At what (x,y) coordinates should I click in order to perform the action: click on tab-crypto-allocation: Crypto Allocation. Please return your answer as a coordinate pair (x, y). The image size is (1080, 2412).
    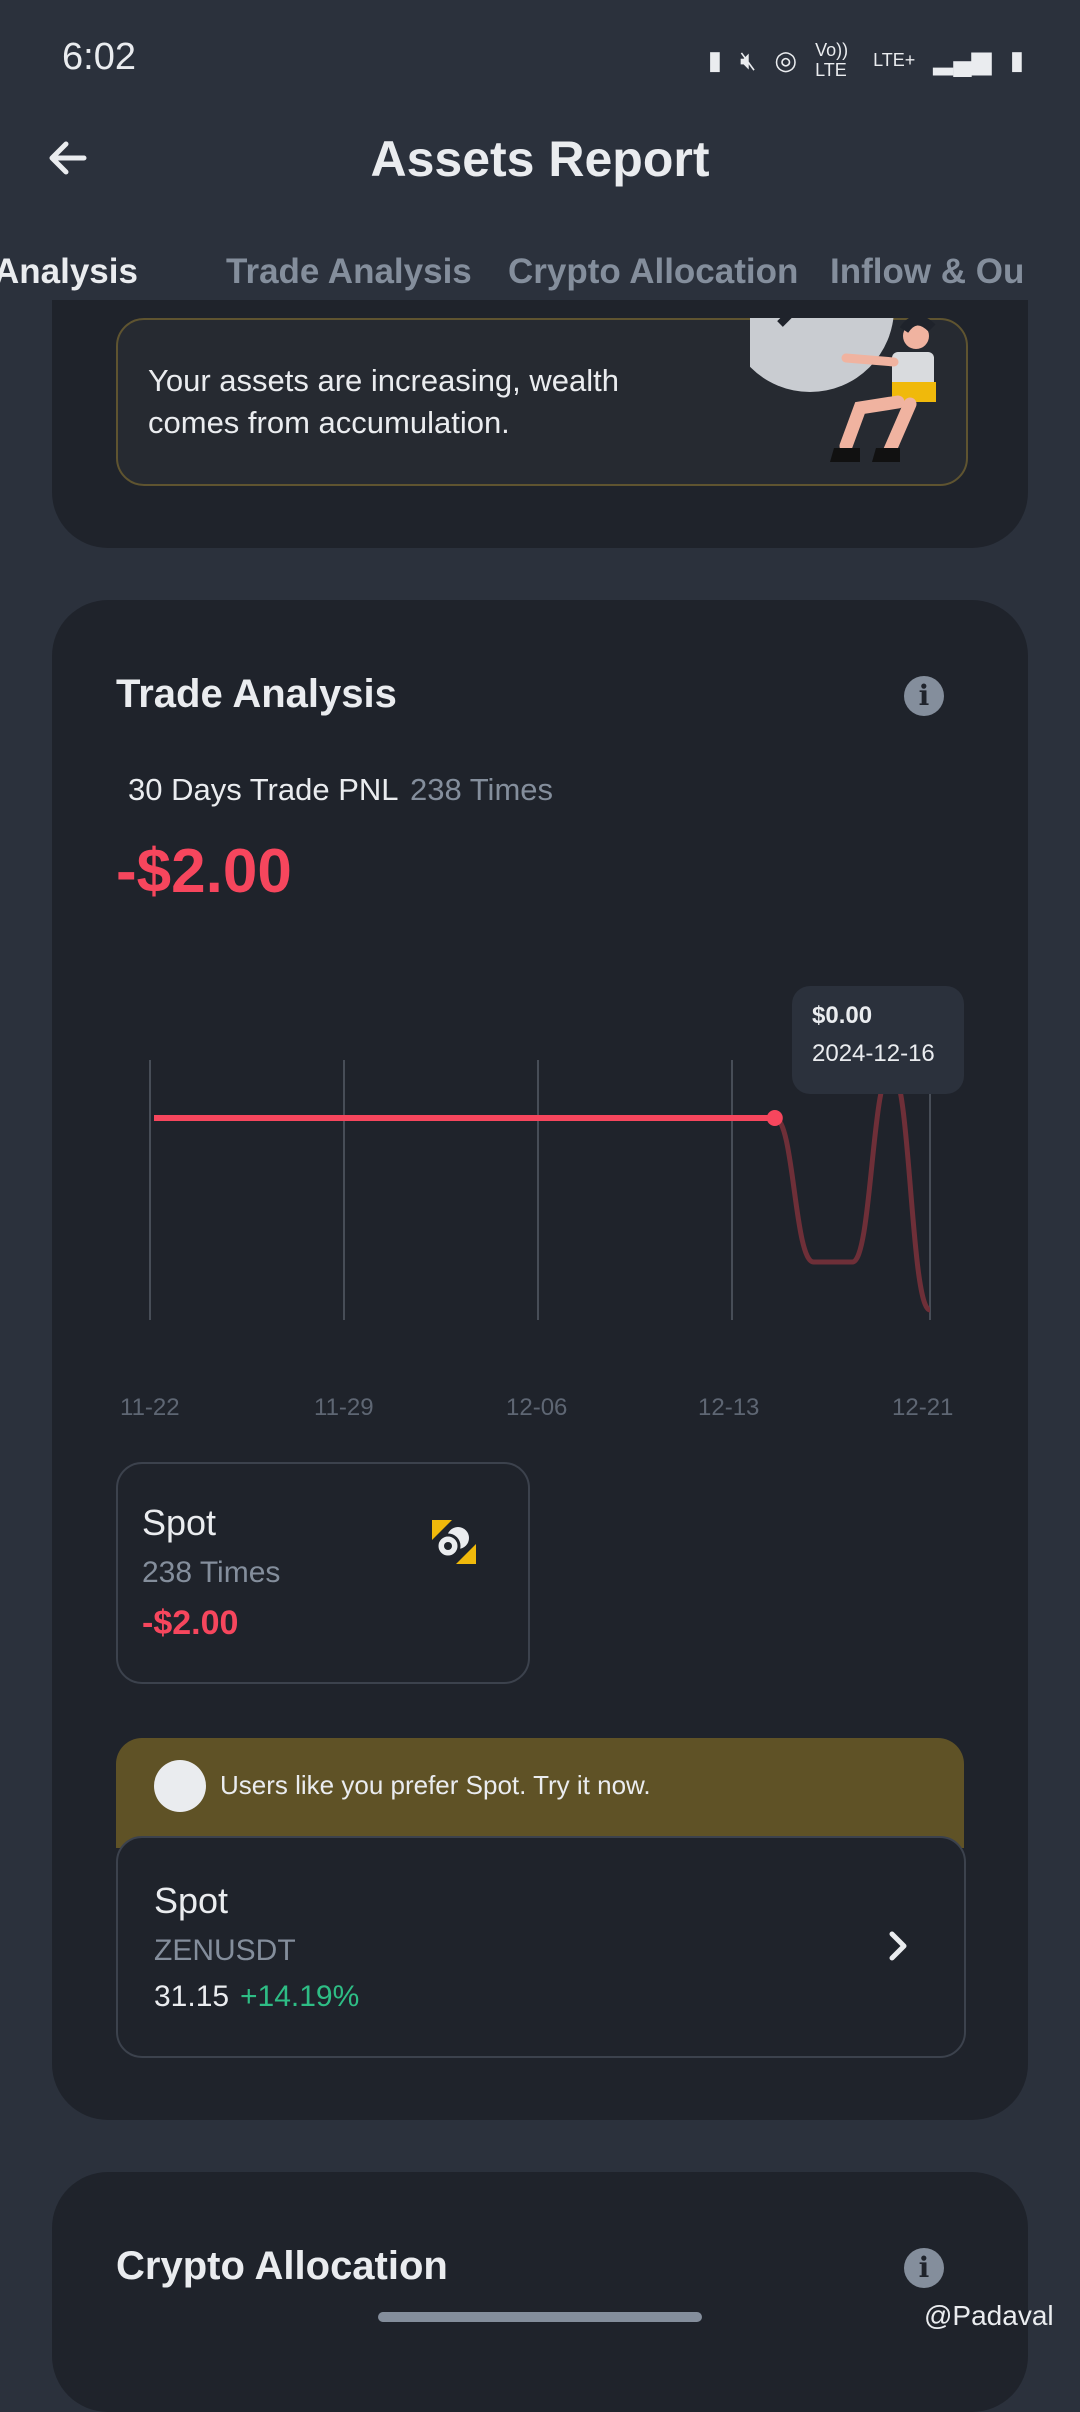
    Looking at the image, I should click on (653, 272).